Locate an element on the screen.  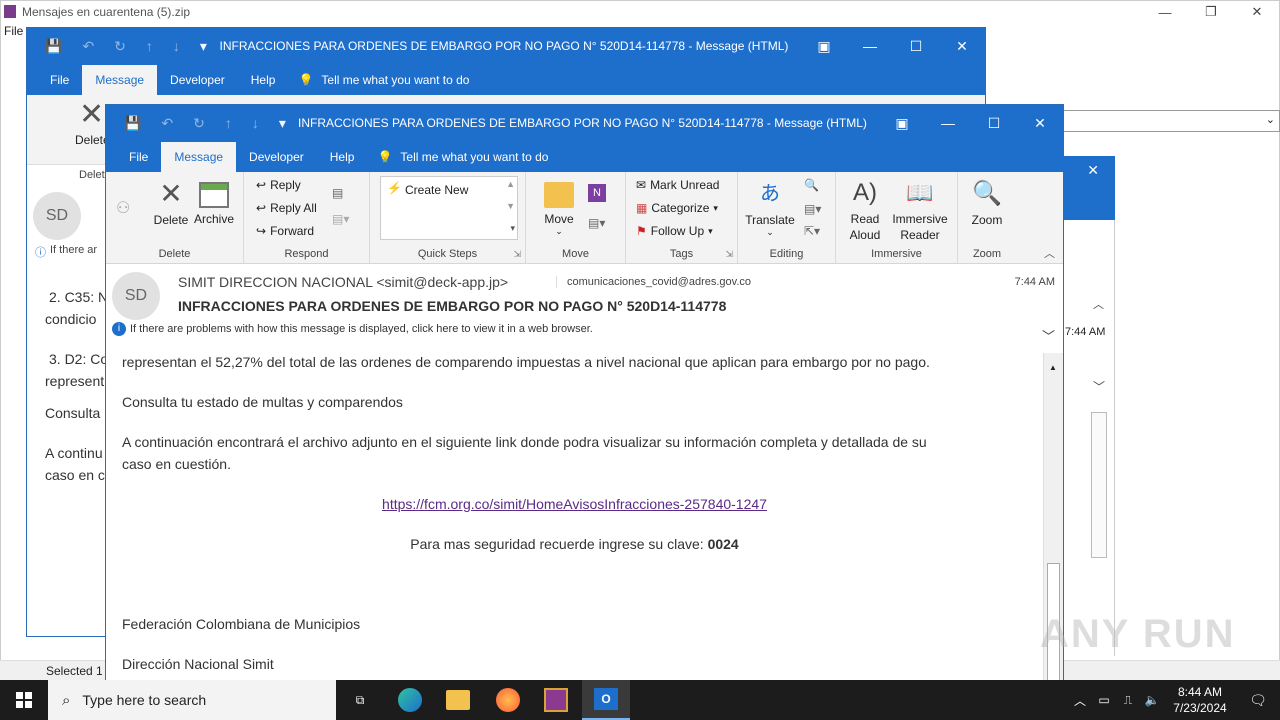
collapse-ribbon-icon: ︿ is located at coordinates (1049, 253).